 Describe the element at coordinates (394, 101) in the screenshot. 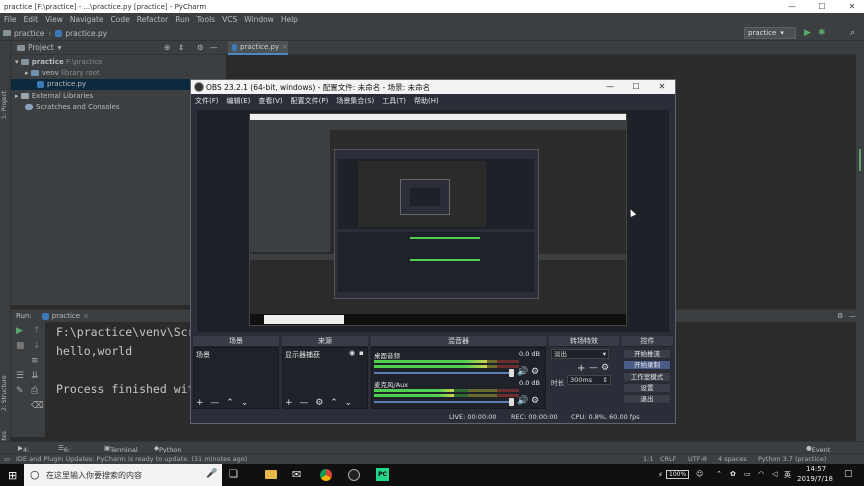

I see `obs-menu-tools: 工具(T)` at that location.